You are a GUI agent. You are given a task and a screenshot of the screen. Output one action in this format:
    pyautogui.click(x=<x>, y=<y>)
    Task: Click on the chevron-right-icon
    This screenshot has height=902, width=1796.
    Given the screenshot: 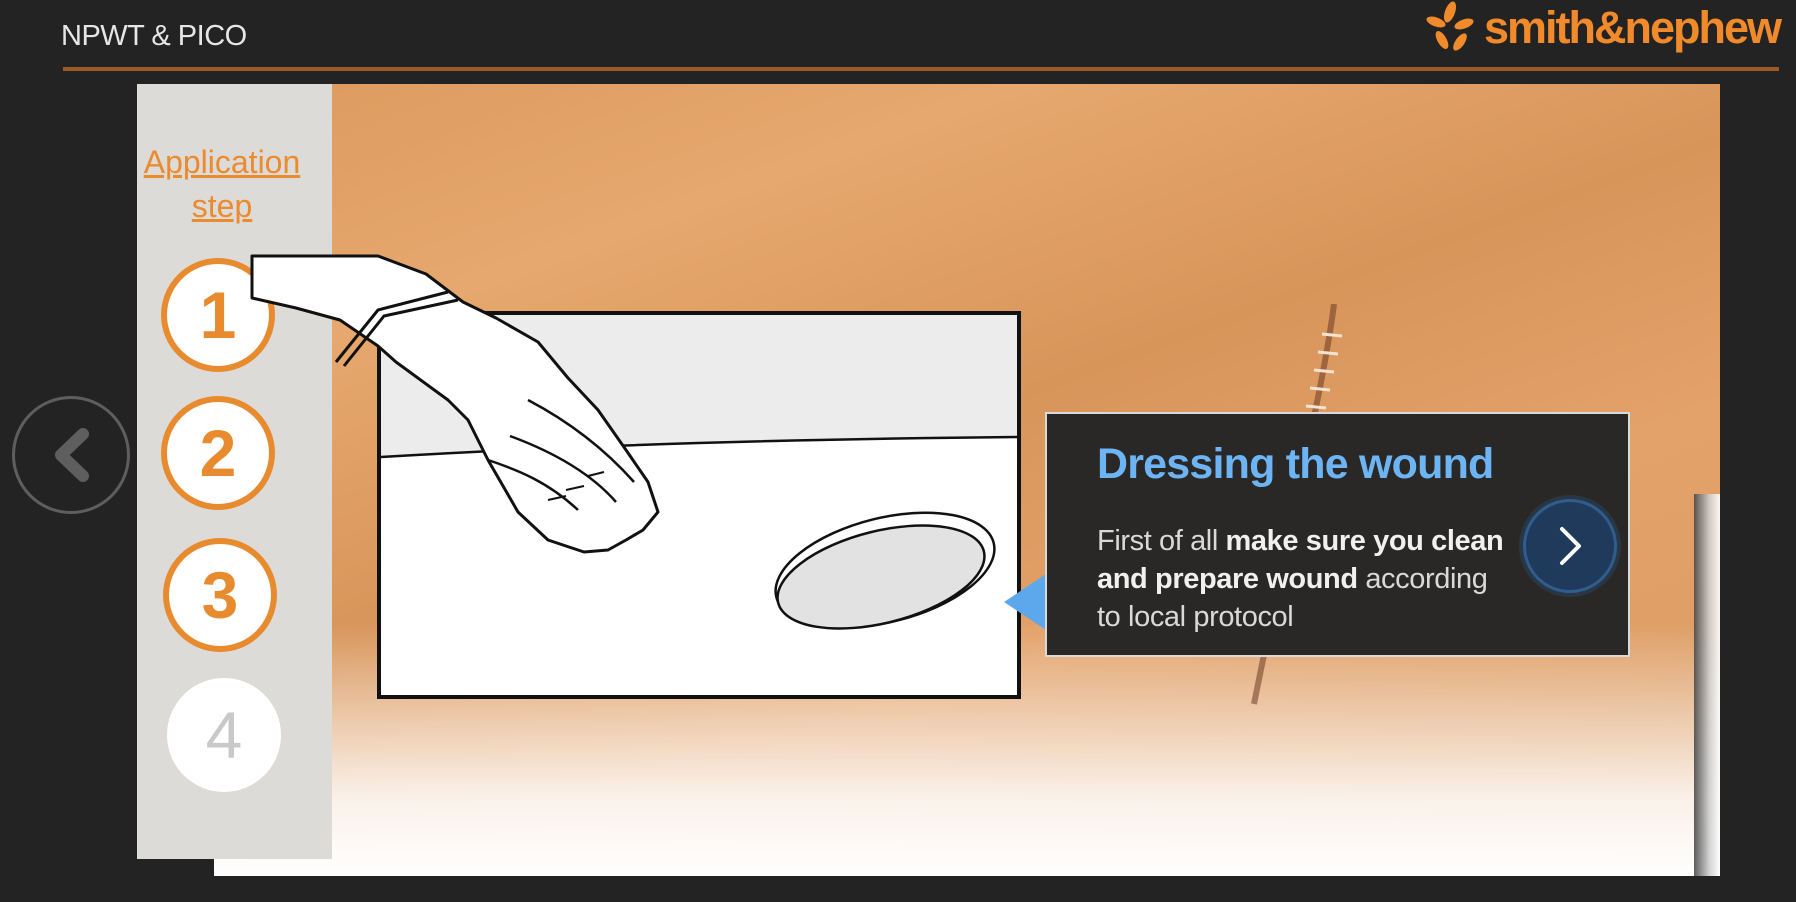 What is the action you would take?
    pyautogui.click(x=1570, y=546)
    